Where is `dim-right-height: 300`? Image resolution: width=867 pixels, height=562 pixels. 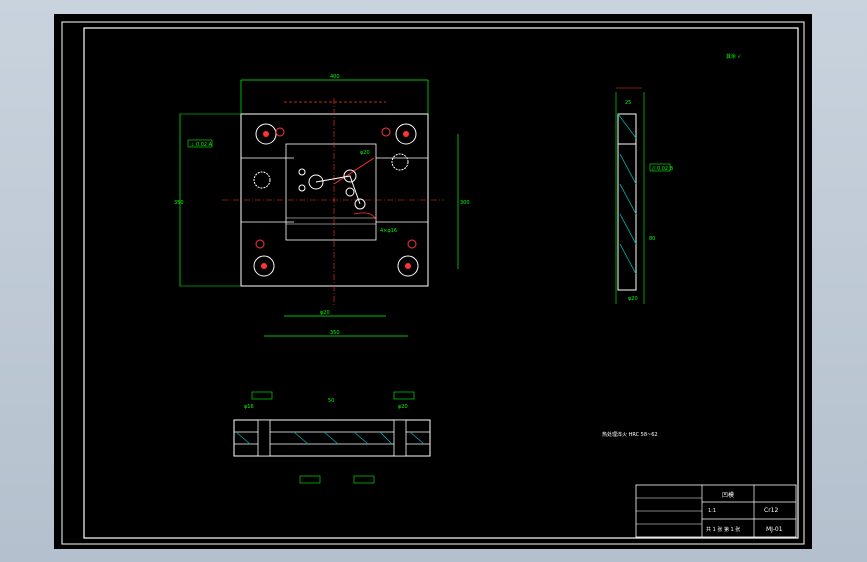 dim-right-height: 300 is located at coordinates (465, 203).